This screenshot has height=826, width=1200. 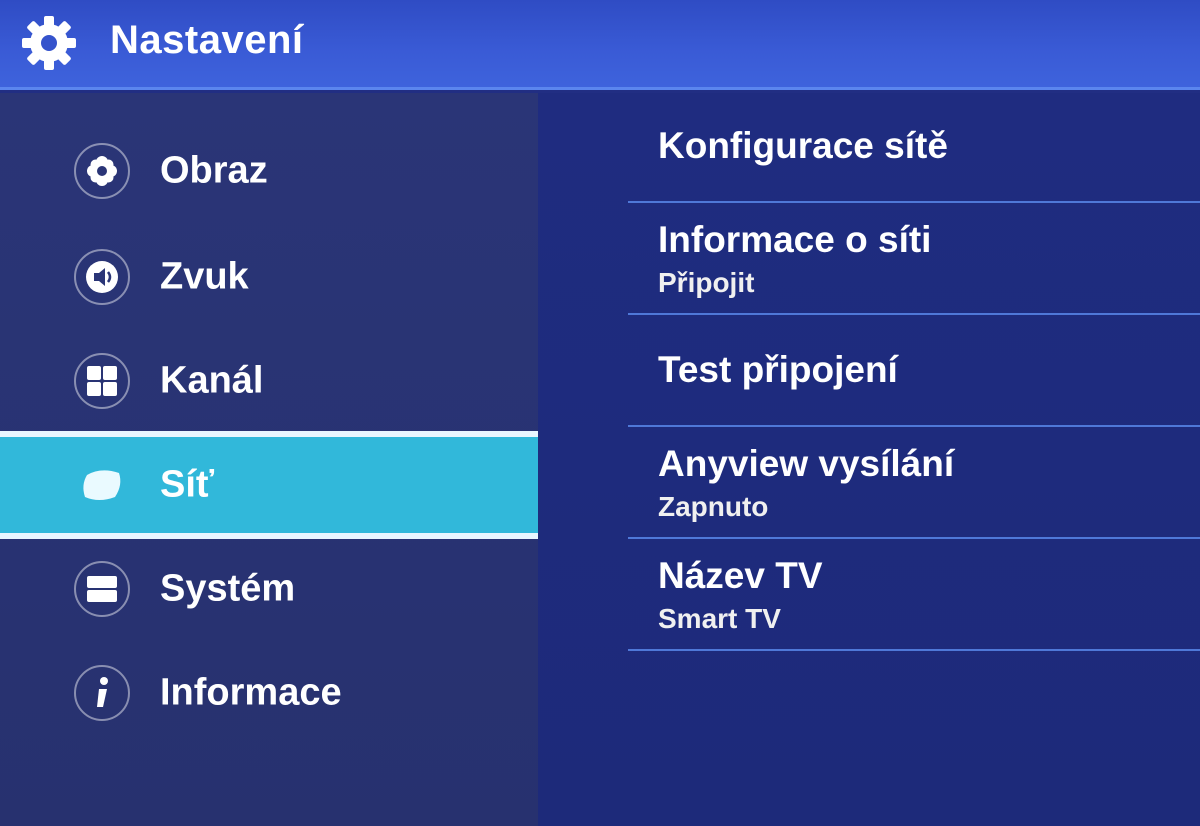 What do you see at coordinates (272, 485) in the screenshot?
I see `sidebar-item-sit: Síť` at bounding box center [272, 485].